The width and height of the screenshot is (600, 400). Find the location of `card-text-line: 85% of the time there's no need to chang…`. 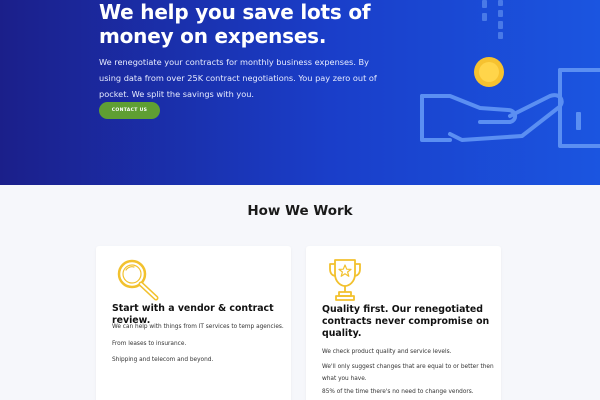

card-text-line: 85% of the time there's no need to chang… is located at coordinates (398, 392).